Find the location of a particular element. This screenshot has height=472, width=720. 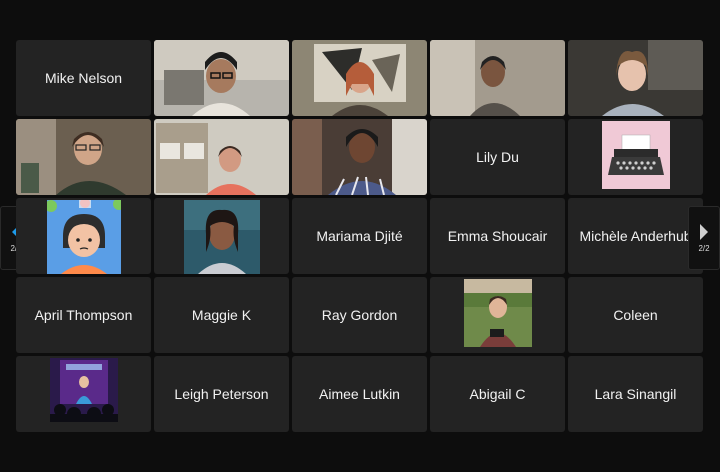

participant-tile: Mariama Djité is located at coordinates (359, 236).